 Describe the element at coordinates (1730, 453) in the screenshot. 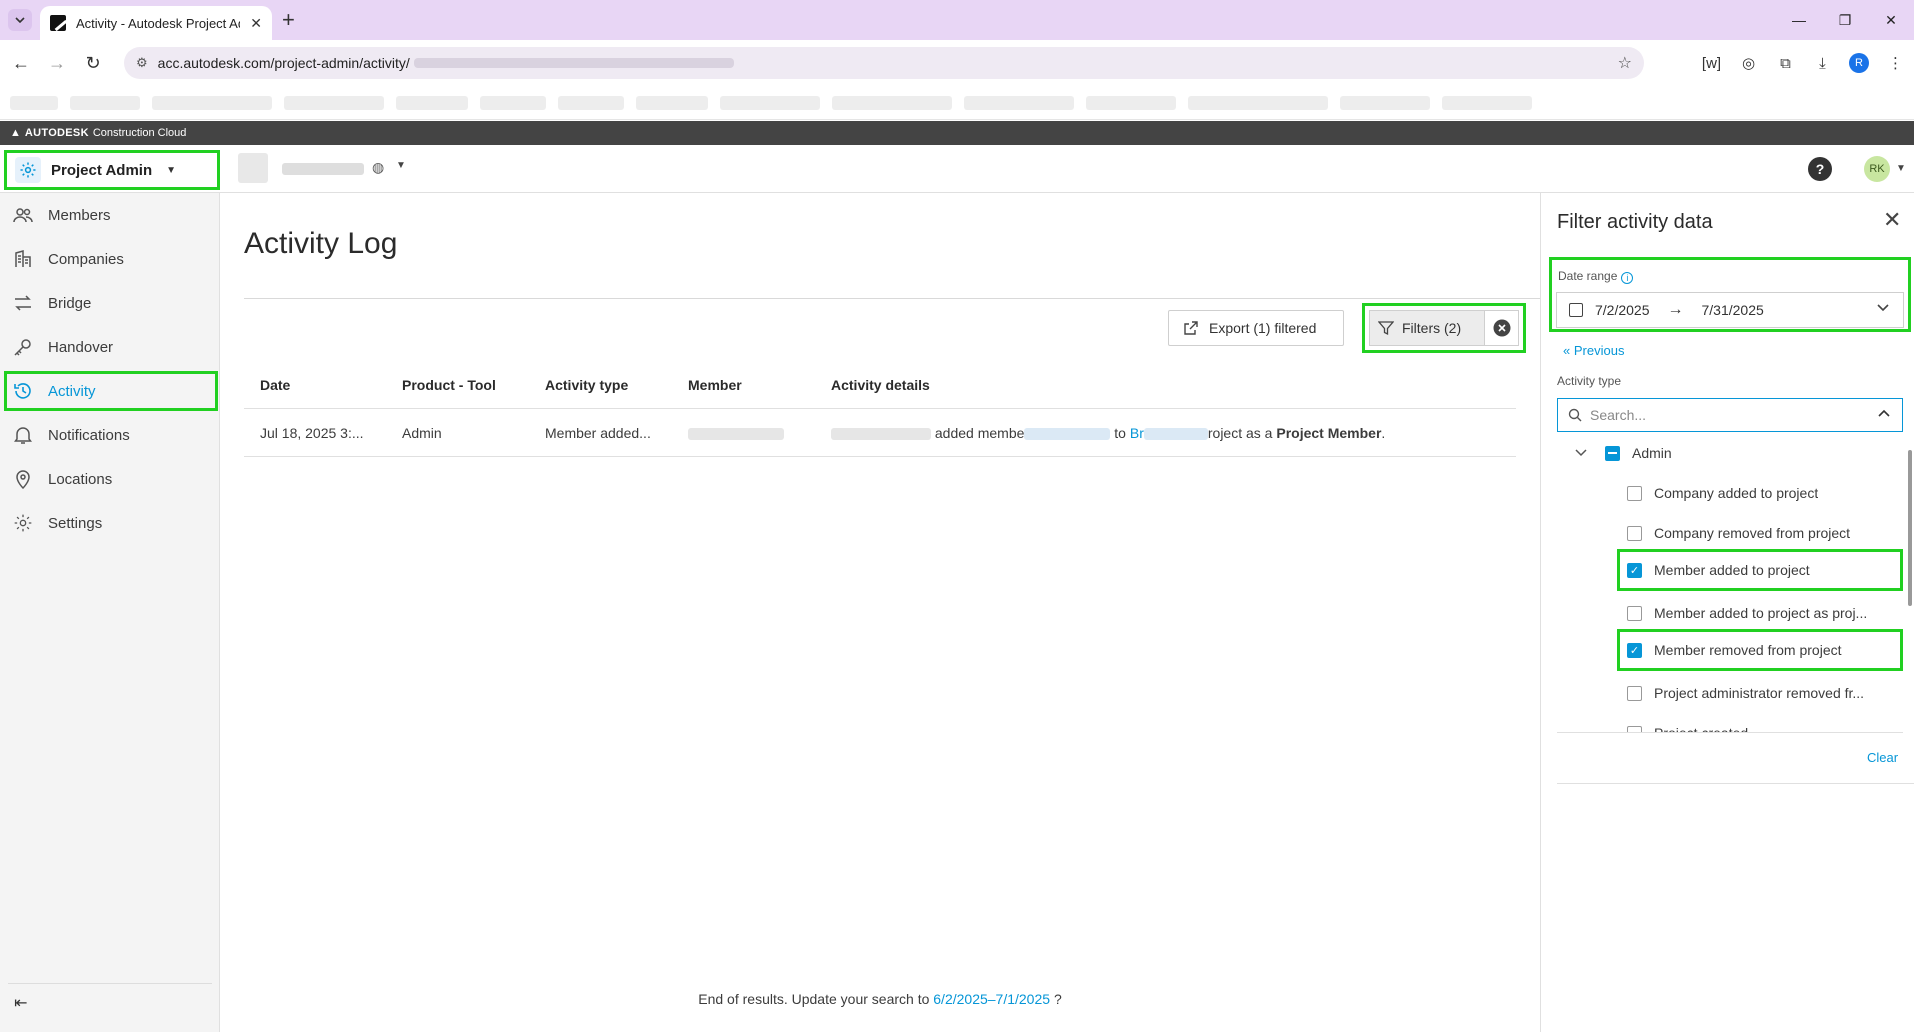

I see `tree-group-admin: Admin` at that location.